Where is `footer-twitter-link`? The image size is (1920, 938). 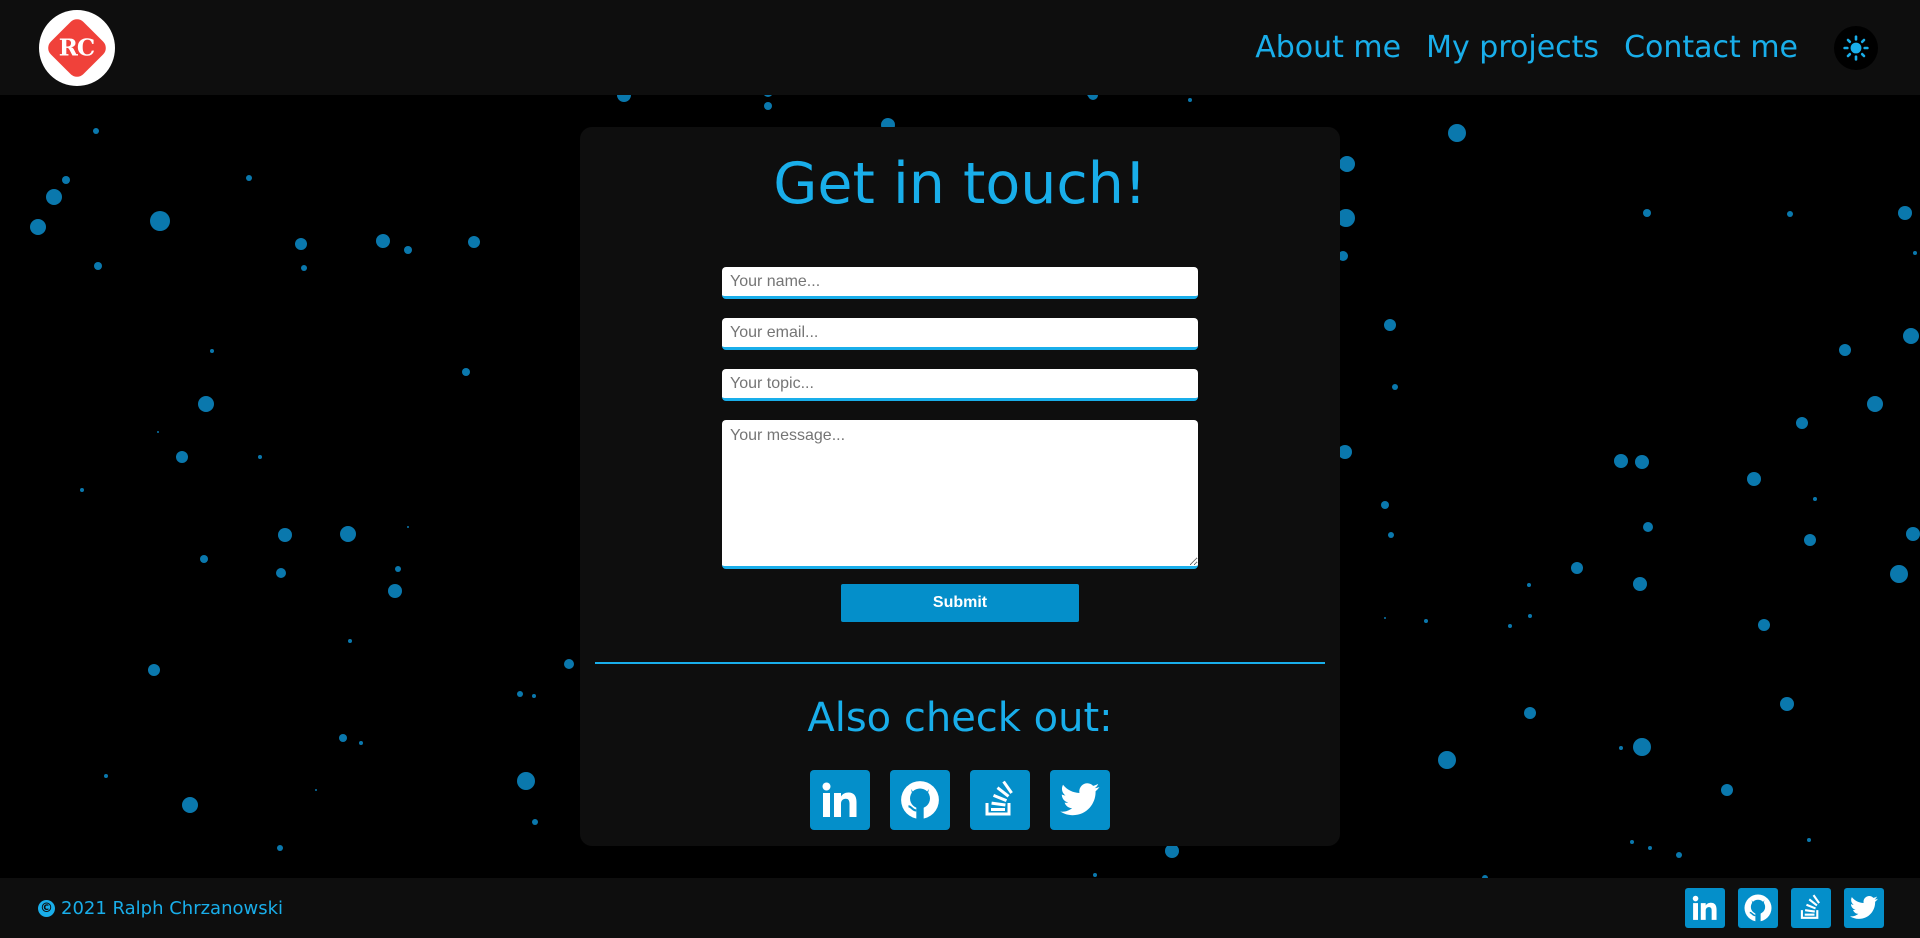
footer-twitter-link is located at coordinates (1864, 908).